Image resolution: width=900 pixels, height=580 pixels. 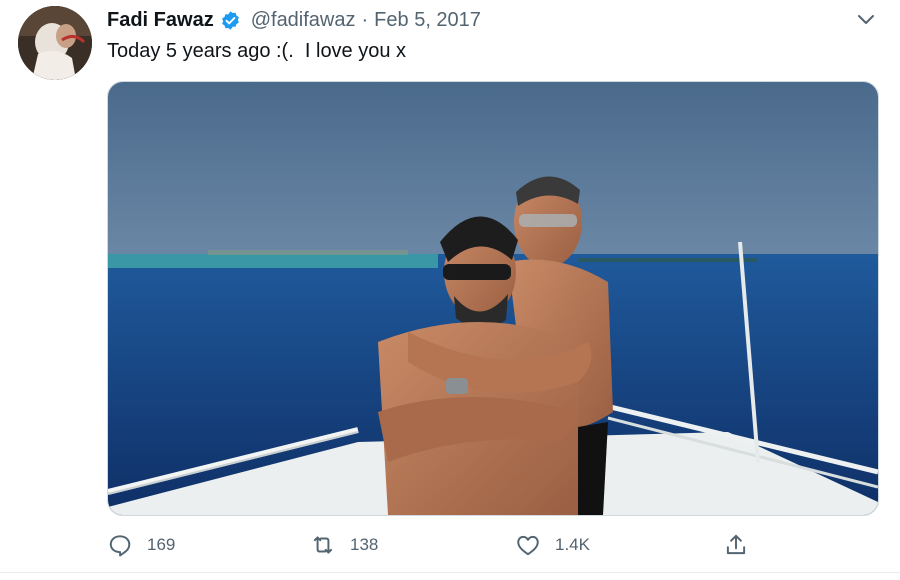 What do you see at coordinates (427, 20) in the screenshot?
I see `tweet-timestamp: Feb 5, 2017` at bounding box center [427, 20].